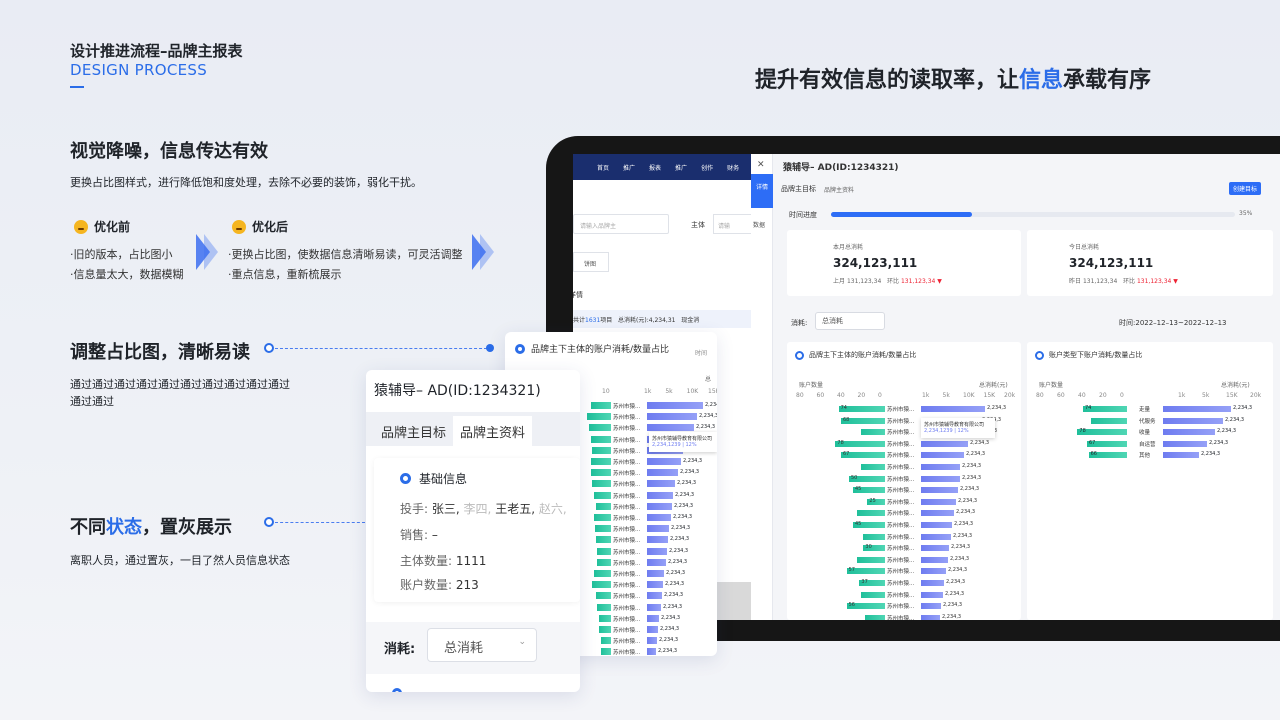 This screenshot has width=1280, height=720. Describe the element at coordinates (1189, 432) in the screenshot. I see `chart2-purple-bar` at that location.